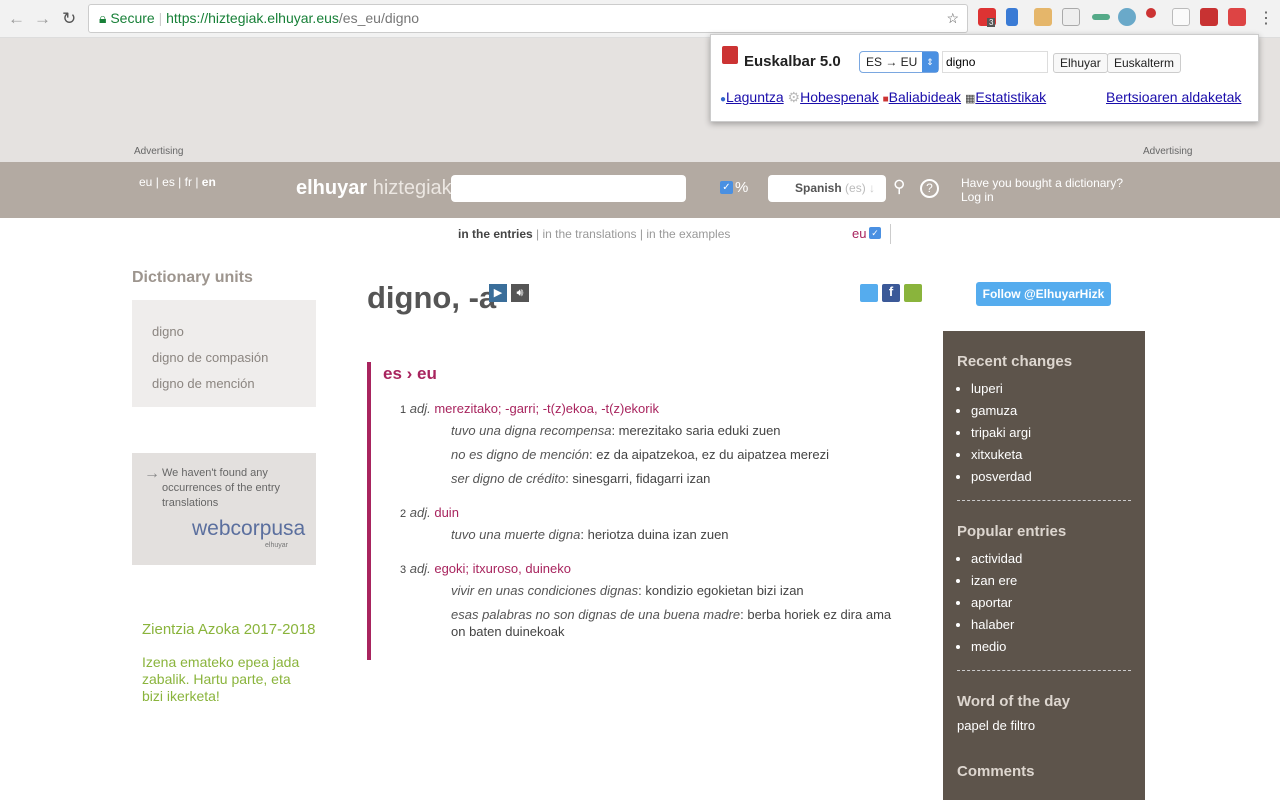 The height and width of the screenshot is (800, 1280). What do you see at coordinates (1058, 559) in the screenshot?
I see `popular-item: actividad` at bounding box center [1058, 559].